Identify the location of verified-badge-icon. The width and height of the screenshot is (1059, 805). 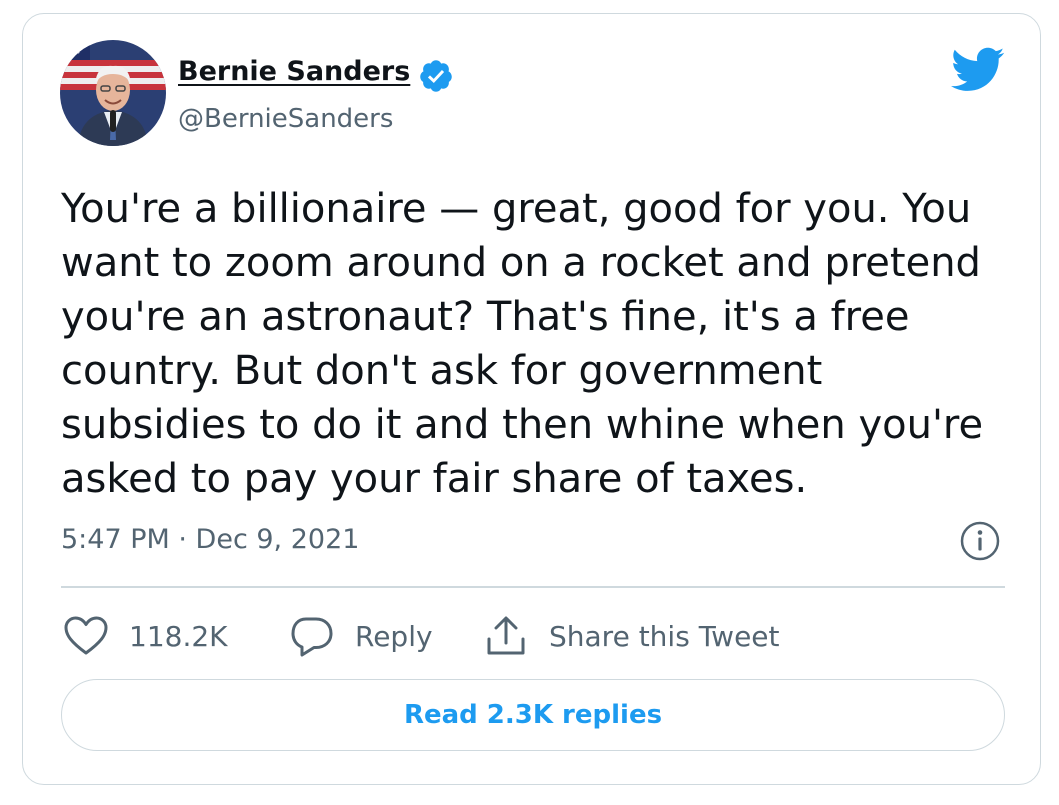
(436, 76).